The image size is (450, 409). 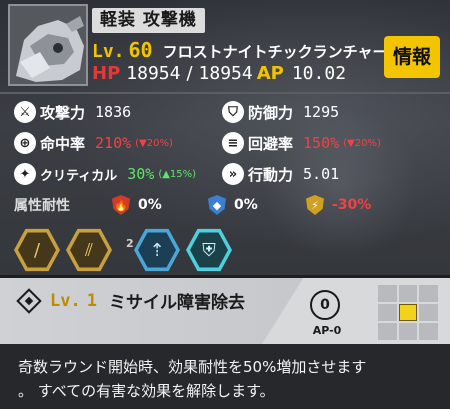 I want to click on skill-slot-number: 2, so click(x=130, y=243).